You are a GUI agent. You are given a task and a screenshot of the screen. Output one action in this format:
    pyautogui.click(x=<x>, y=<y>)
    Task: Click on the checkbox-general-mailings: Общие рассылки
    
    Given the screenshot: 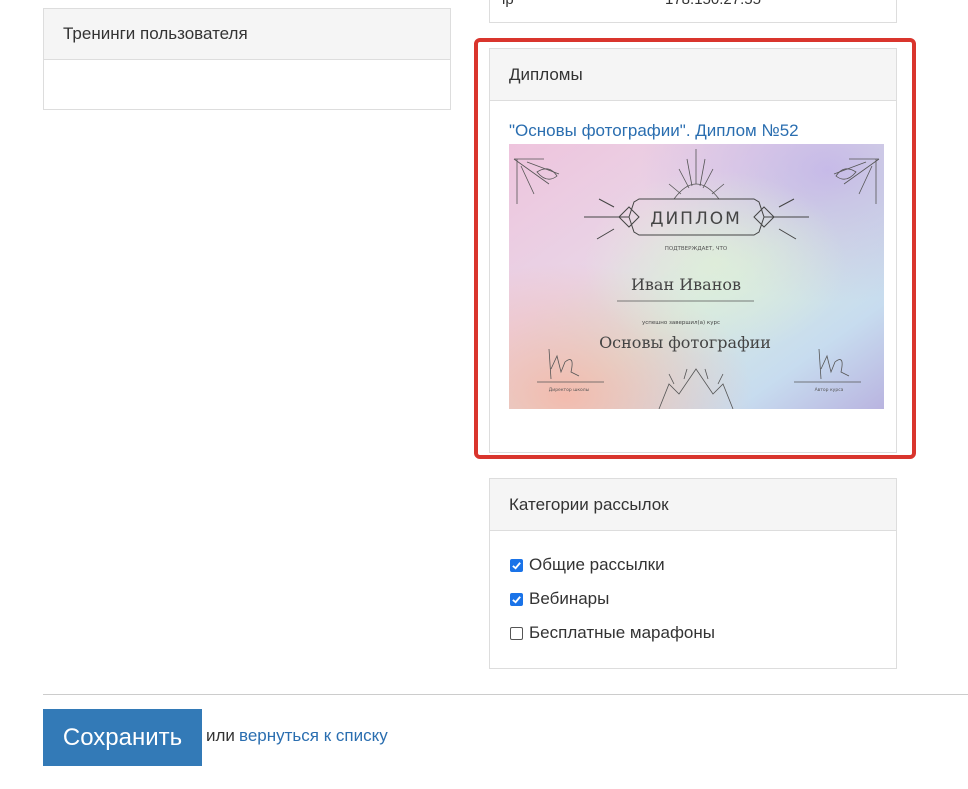 What is the action you would take?
    pyautogui.click(x=587, y=565)
    